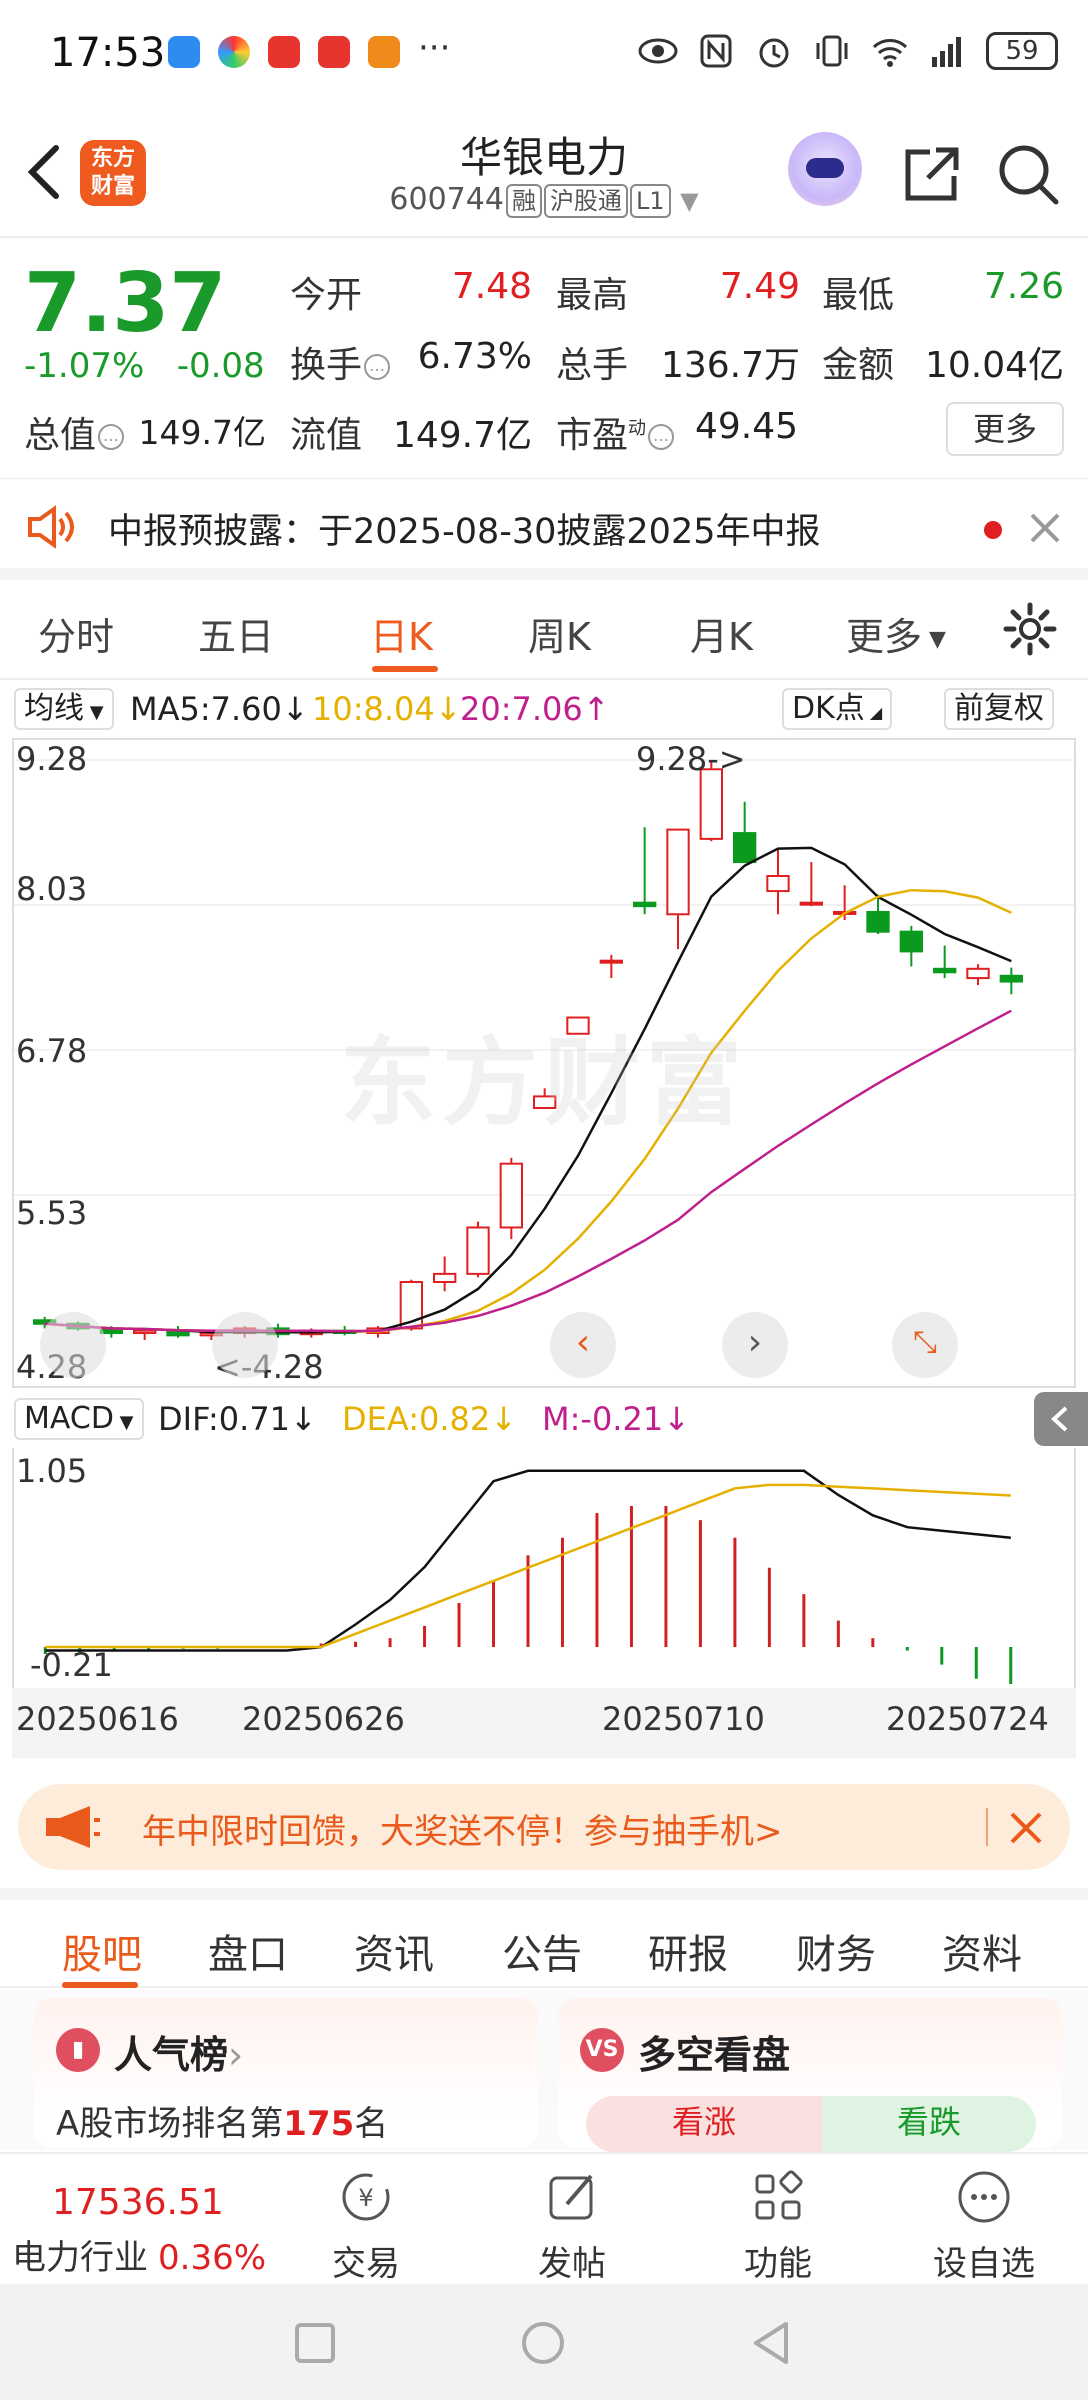 Image resolution: width=1088 pixels, height=2400 pixels. Describe the element at coordinates (220, 366) in the screenshot. I see `change-amount: -0.08` at that location.